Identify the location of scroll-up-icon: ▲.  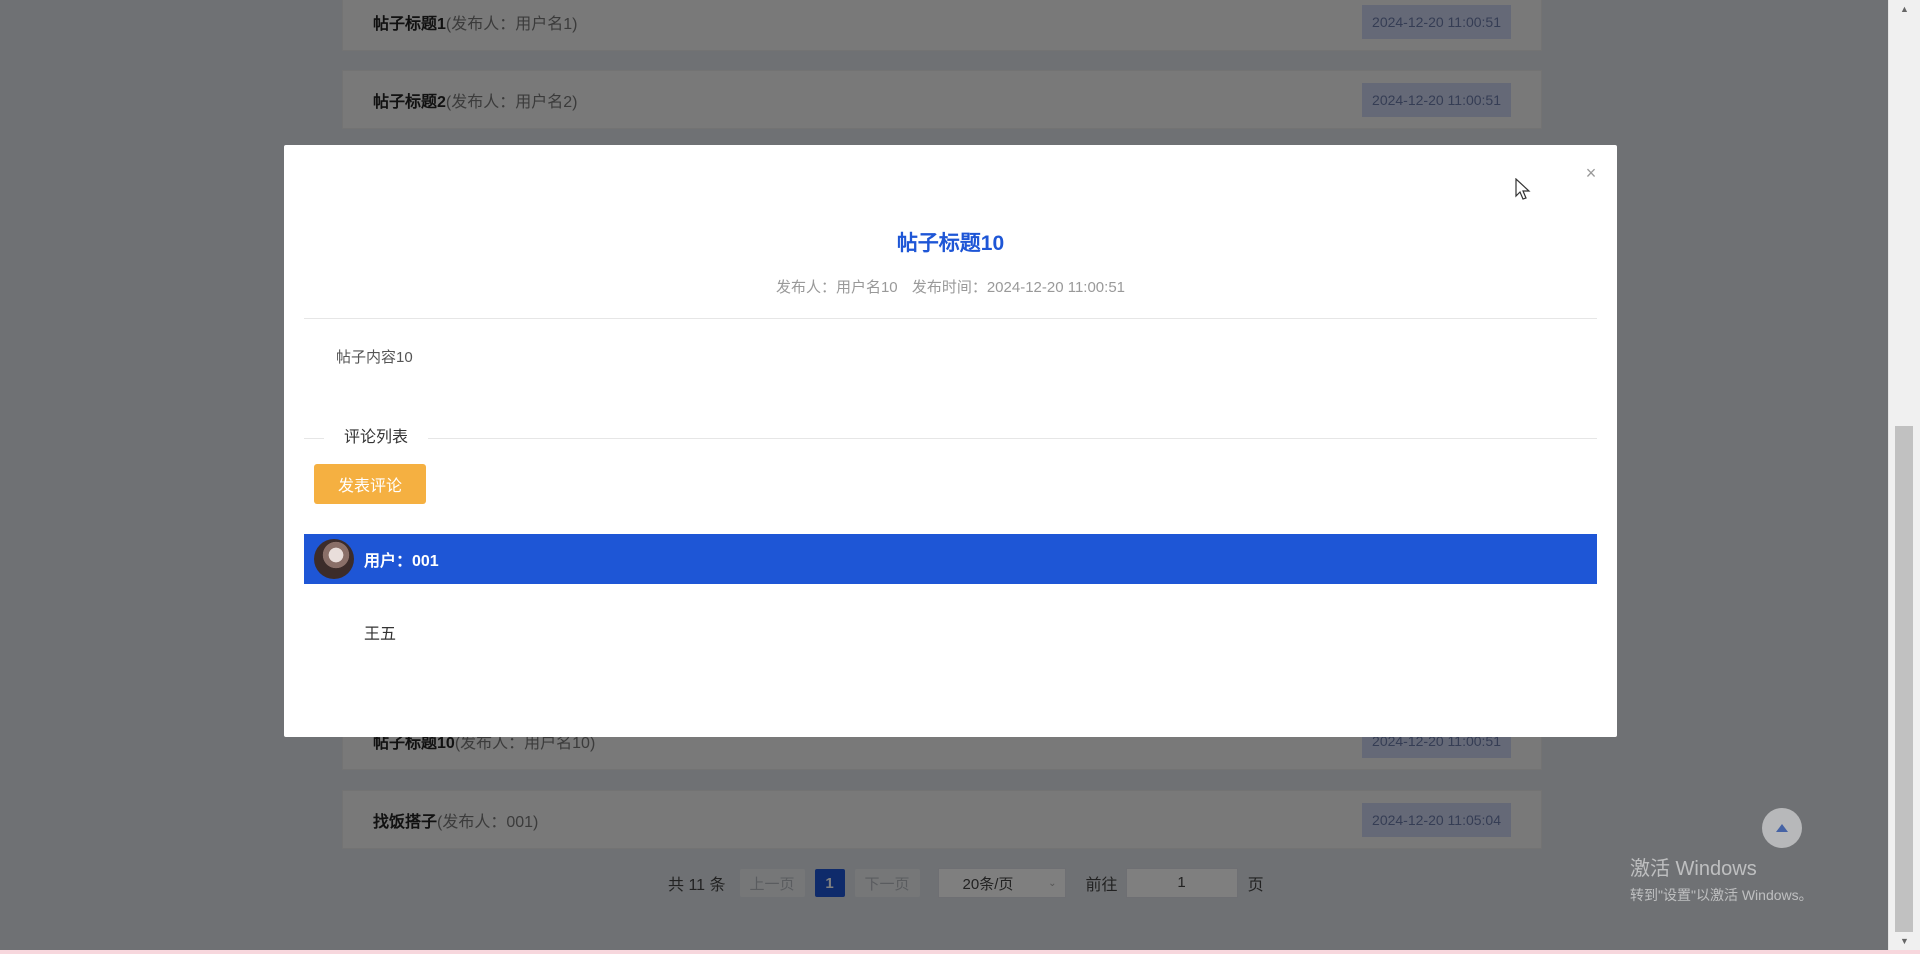
(1904, 9).